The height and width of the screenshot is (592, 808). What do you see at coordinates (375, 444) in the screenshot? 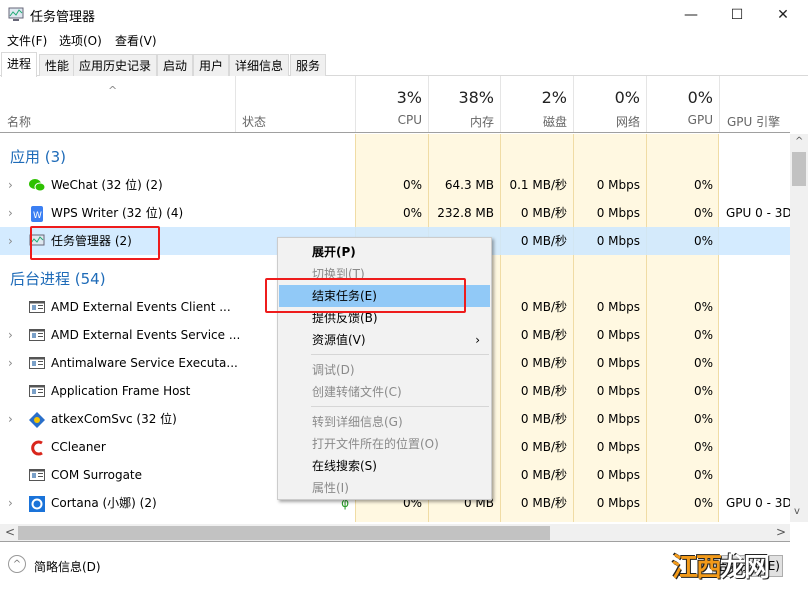
I see `menu-item-label: 打开文件所在的位置(O)` at bounding box center [375, 444].